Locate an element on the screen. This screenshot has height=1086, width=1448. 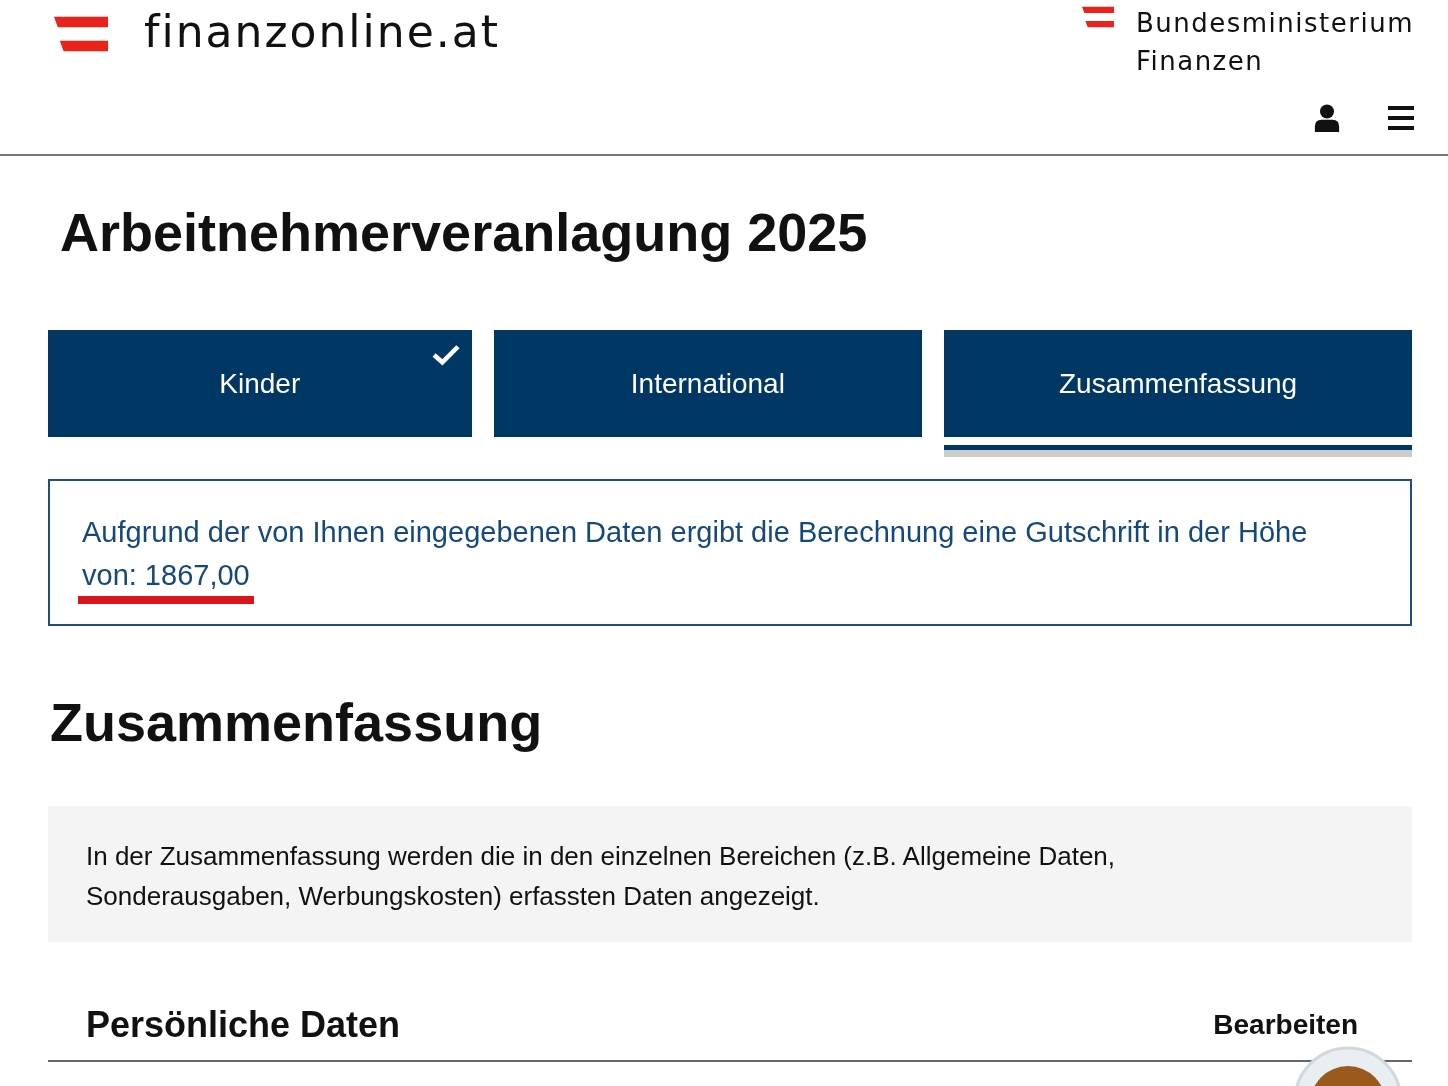
section-heading: Persönliche Daten is located at coordinates (243, 1025).